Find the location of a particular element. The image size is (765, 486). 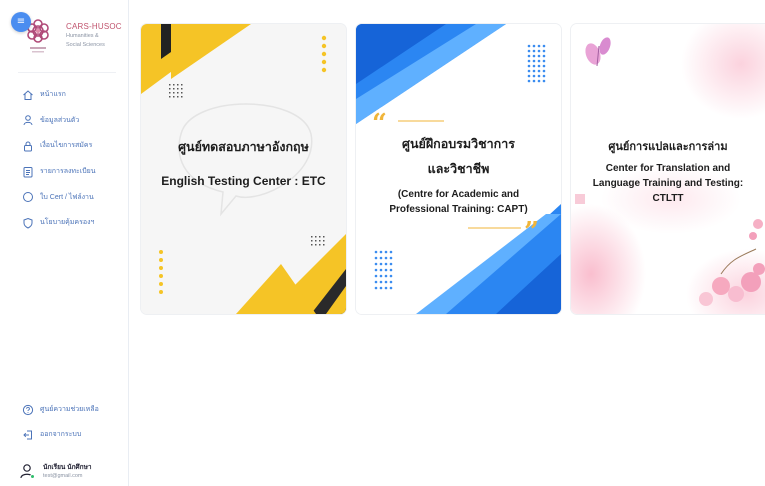

card-ctltt-title-en-line3: CTLTT is located at coordinates (668, 198).